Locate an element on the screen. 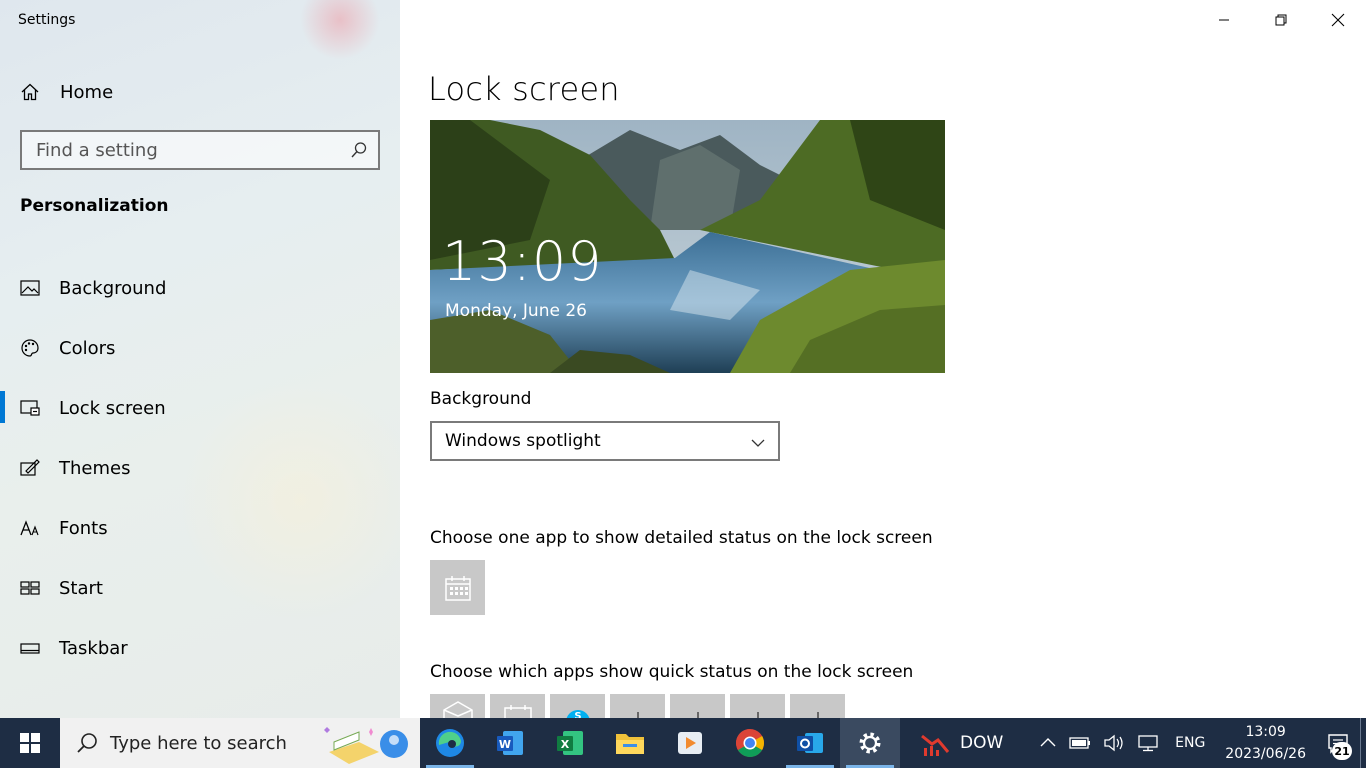 This screenshot has width=1366, height=768. taskbar-settings-button is located at coordinates (870, 743).